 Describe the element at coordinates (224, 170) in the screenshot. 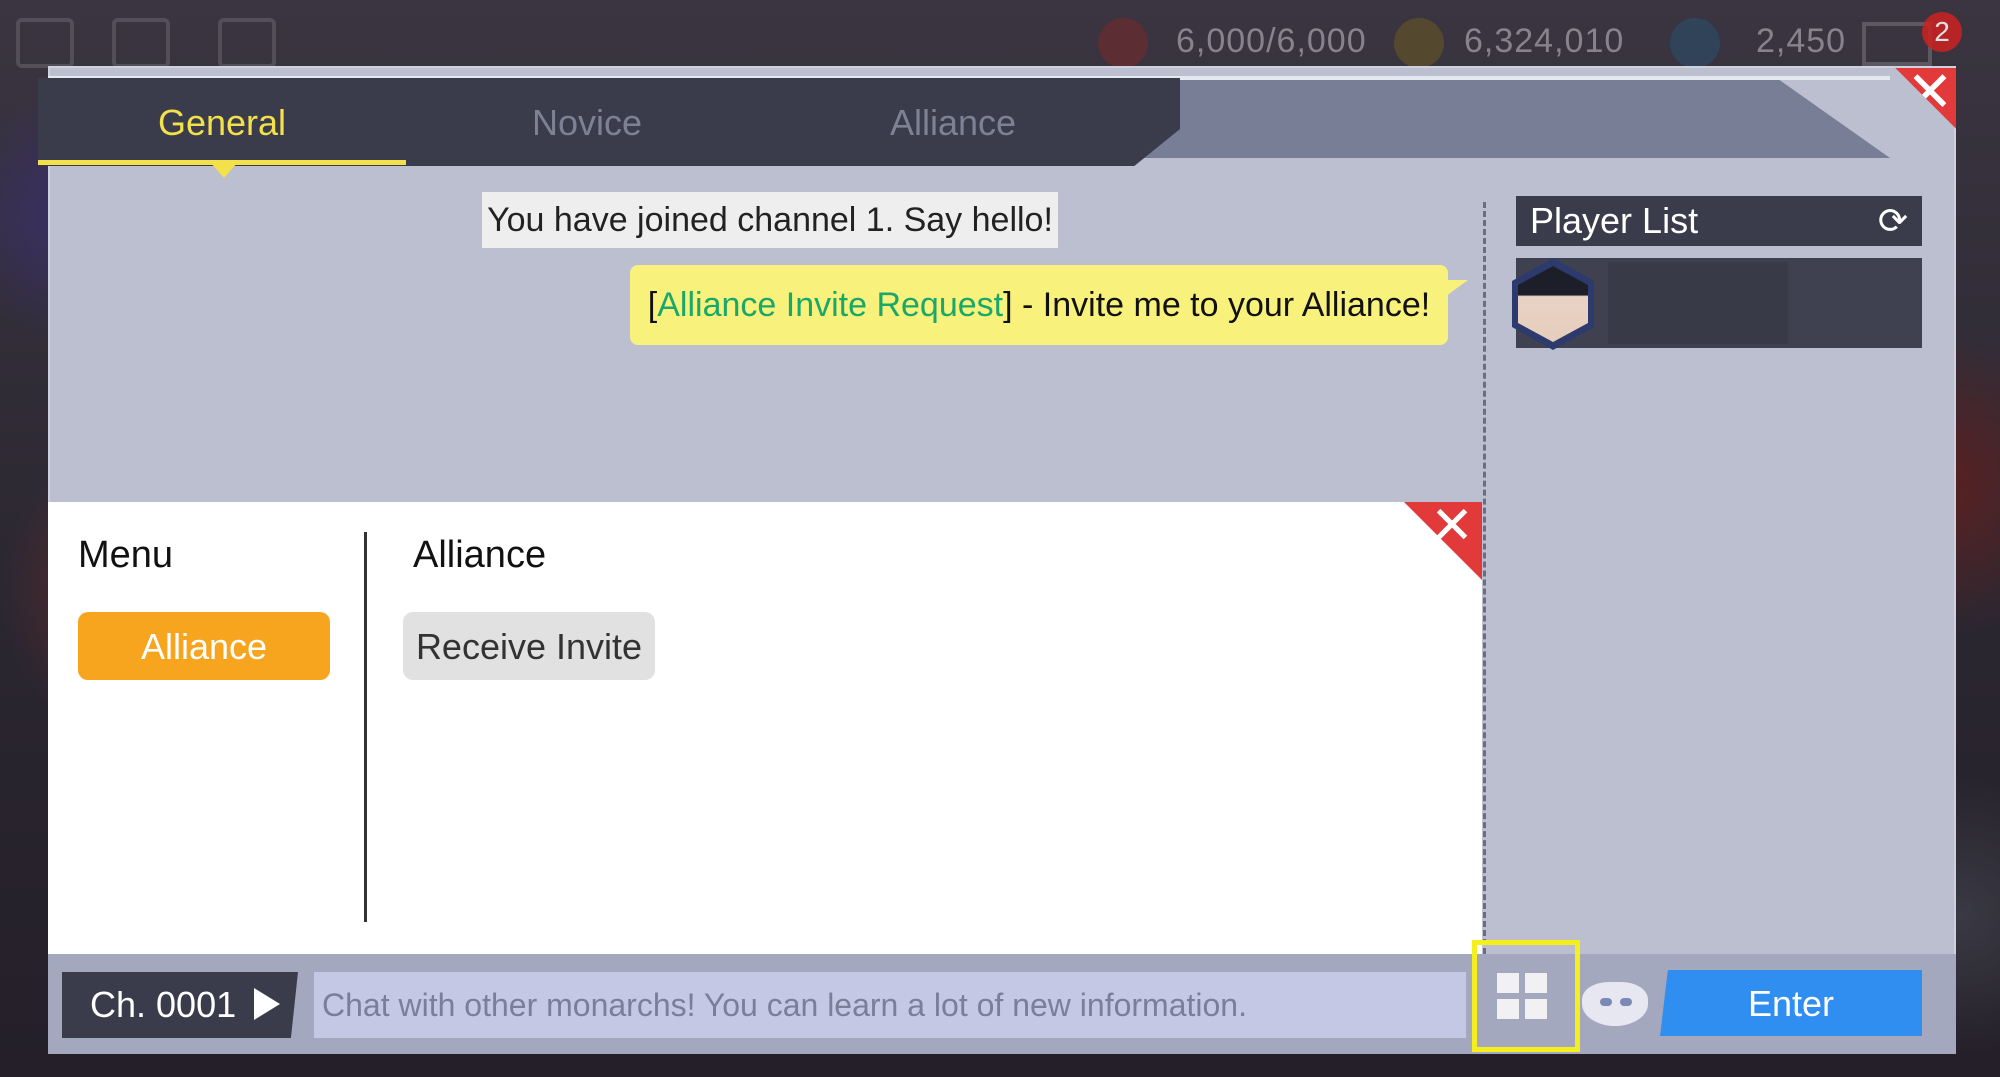

I see `active-tab-caret` at that location.